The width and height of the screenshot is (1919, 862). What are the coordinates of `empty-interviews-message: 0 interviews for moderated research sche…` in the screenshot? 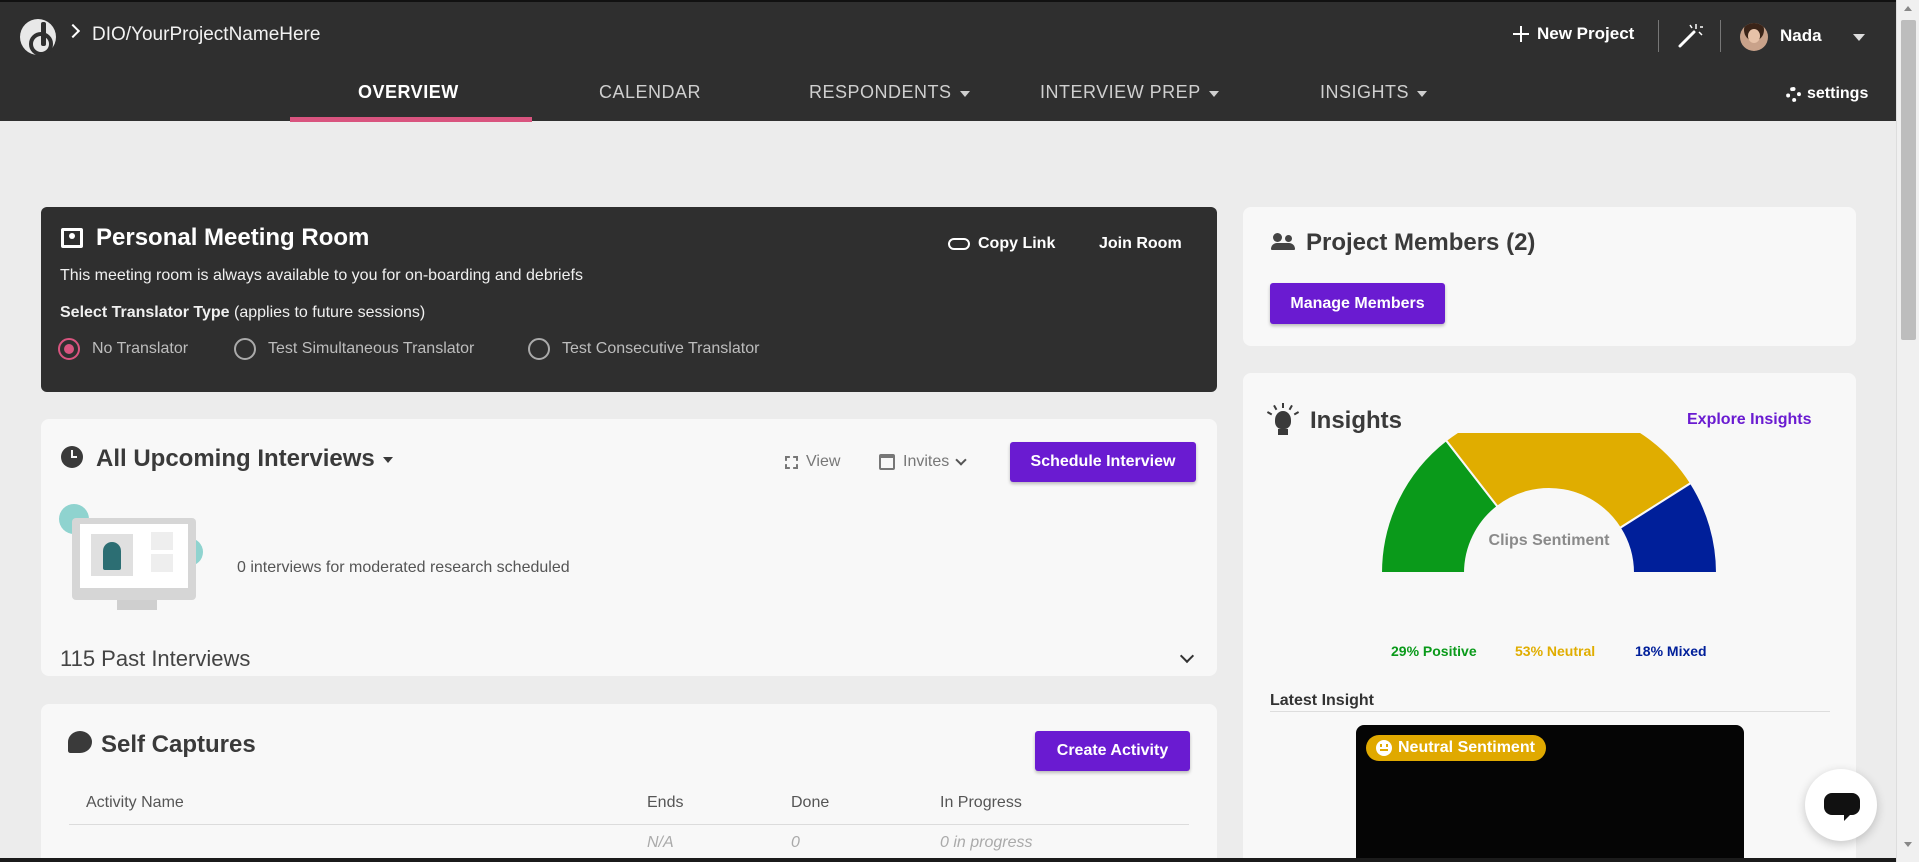 It's located at (403, 567).